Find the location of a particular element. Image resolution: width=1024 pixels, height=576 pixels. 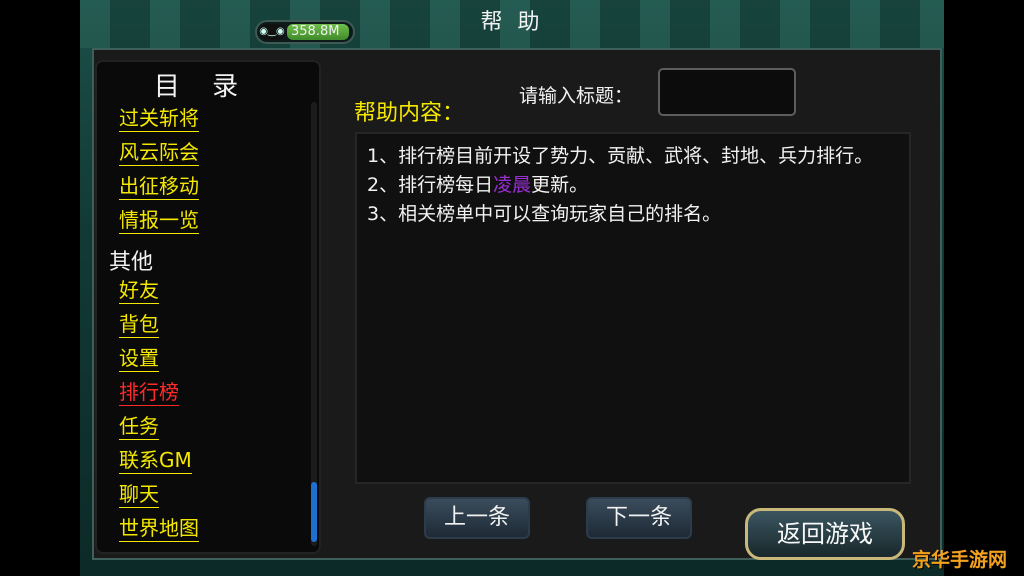

sidebar-item-ranking: 排行榜 is located at coordinates (149, 393).